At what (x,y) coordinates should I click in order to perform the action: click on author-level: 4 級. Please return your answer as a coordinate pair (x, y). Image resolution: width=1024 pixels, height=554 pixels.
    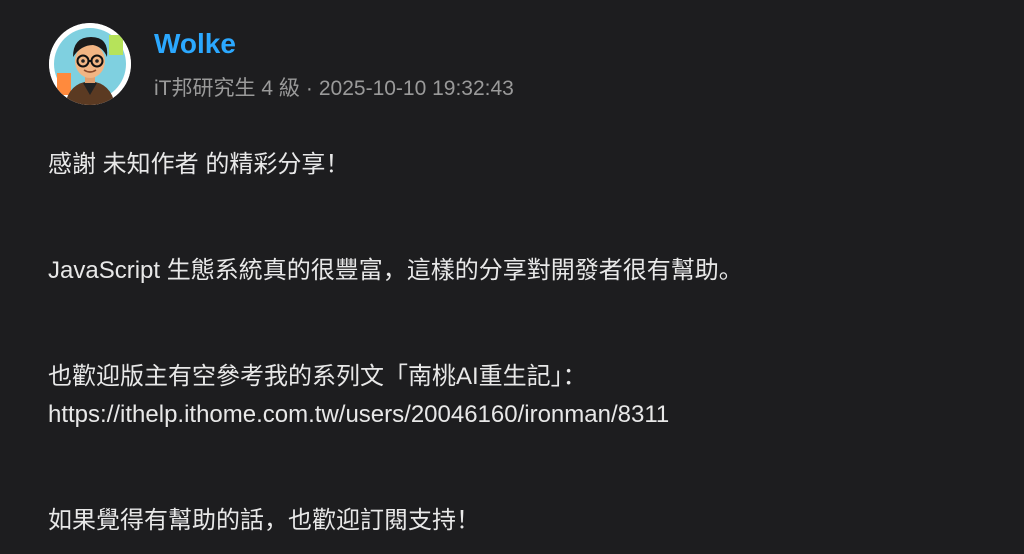
    Looking at the image, I should click on (280, 88).